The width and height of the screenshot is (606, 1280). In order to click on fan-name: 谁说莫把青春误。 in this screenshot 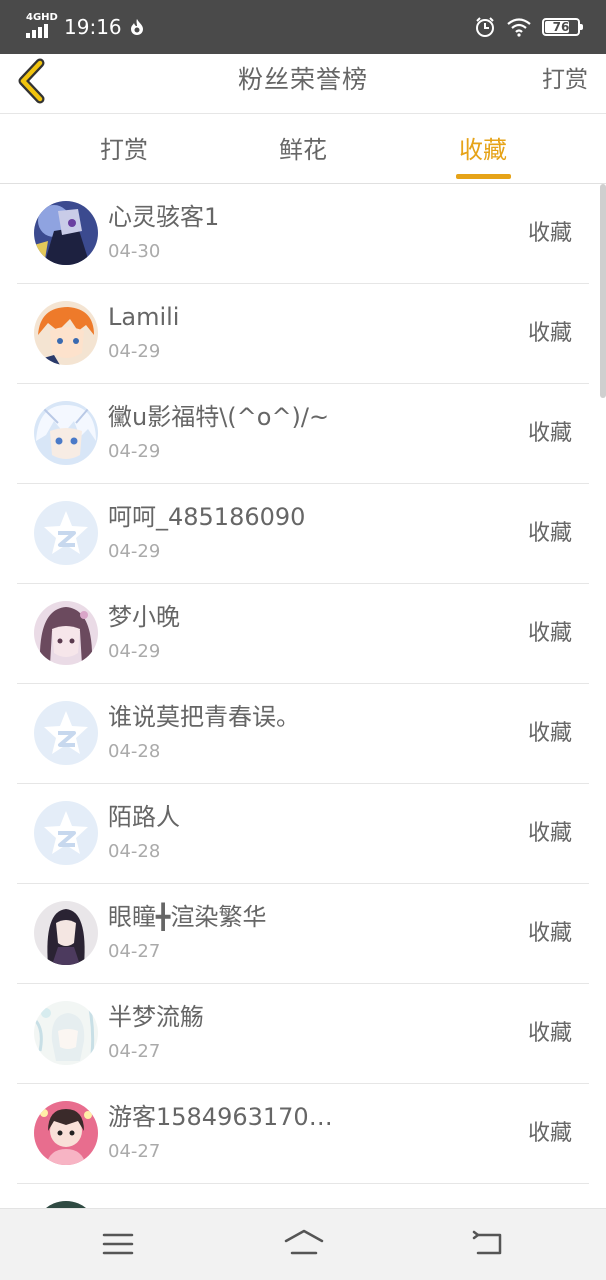, I will do `click(204, 717)`.